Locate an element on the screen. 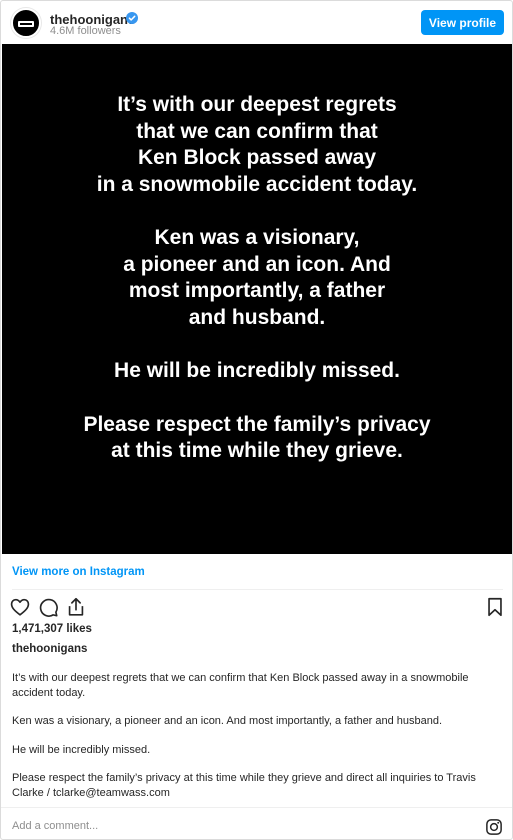  post-text-line: Ken Block passed away is located at coordinates (257, 157).